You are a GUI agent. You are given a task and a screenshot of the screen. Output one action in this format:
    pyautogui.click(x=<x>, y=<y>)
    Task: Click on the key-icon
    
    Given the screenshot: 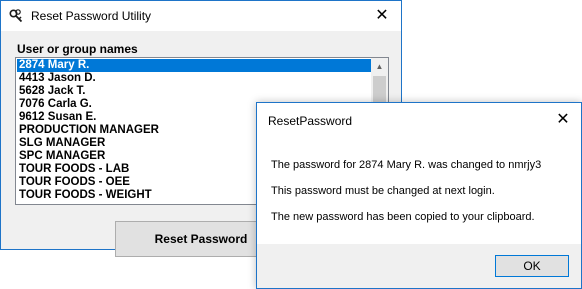 What is the action you would take?
    pyautogui.click(x=16, y=16)
    